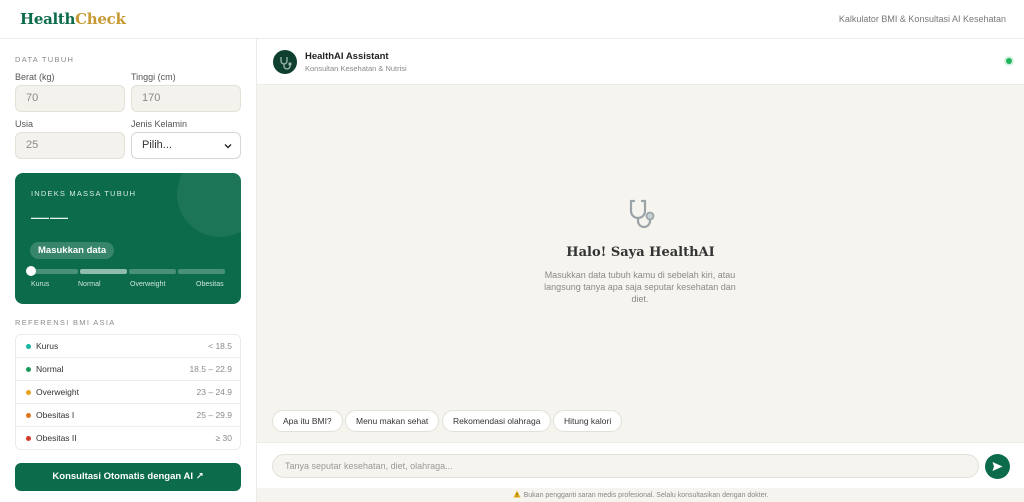 The width and height of the screenshot is (1024, 502). I want to click on reference-range: 25 – 29.9, so click(214, 415).